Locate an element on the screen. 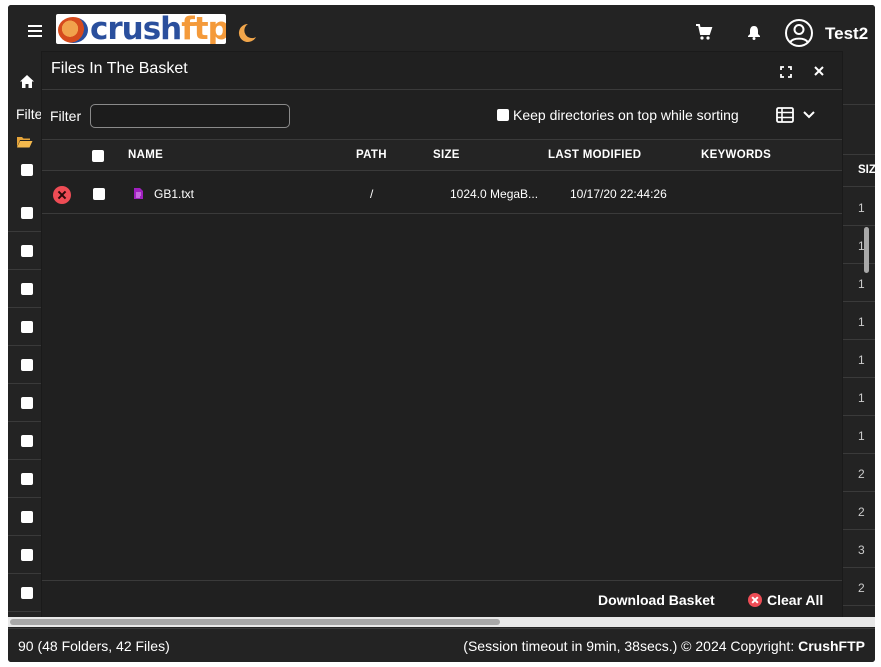 This screenshot has width=881, height=667. column-keywords: KEYWORDS is located at coordinates (736, 155).